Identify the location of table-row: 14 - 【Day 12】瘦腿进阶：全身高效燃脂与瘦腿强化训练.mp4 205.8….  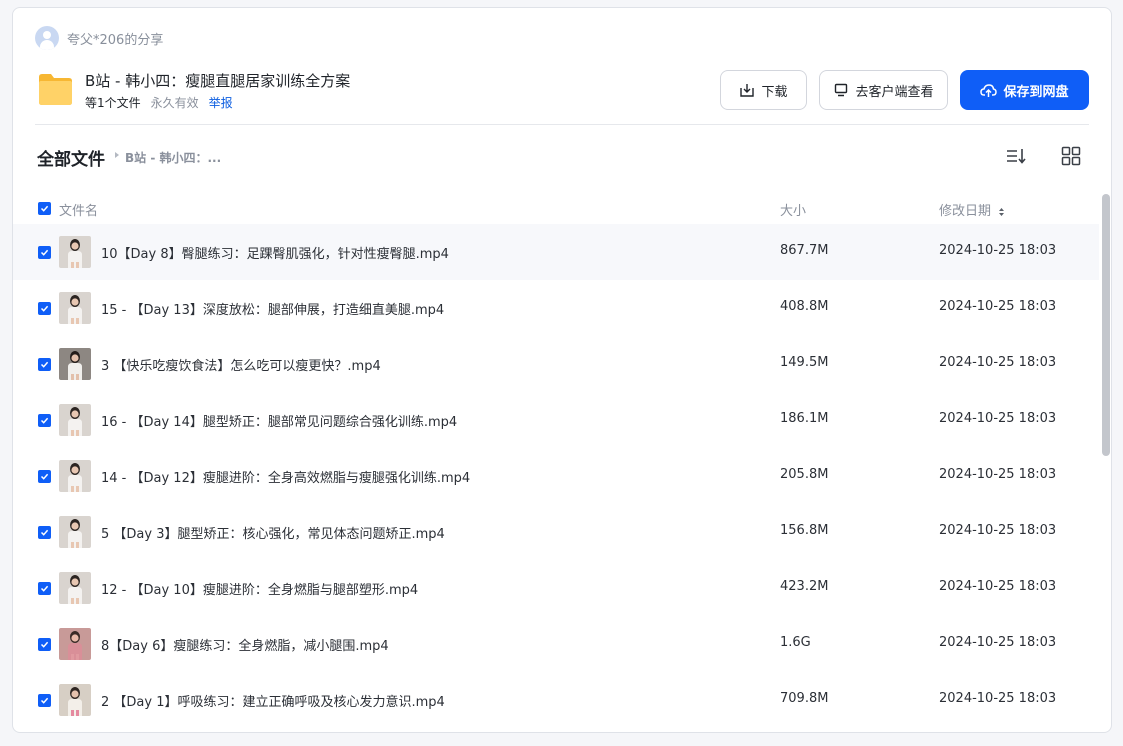
(556, 476).